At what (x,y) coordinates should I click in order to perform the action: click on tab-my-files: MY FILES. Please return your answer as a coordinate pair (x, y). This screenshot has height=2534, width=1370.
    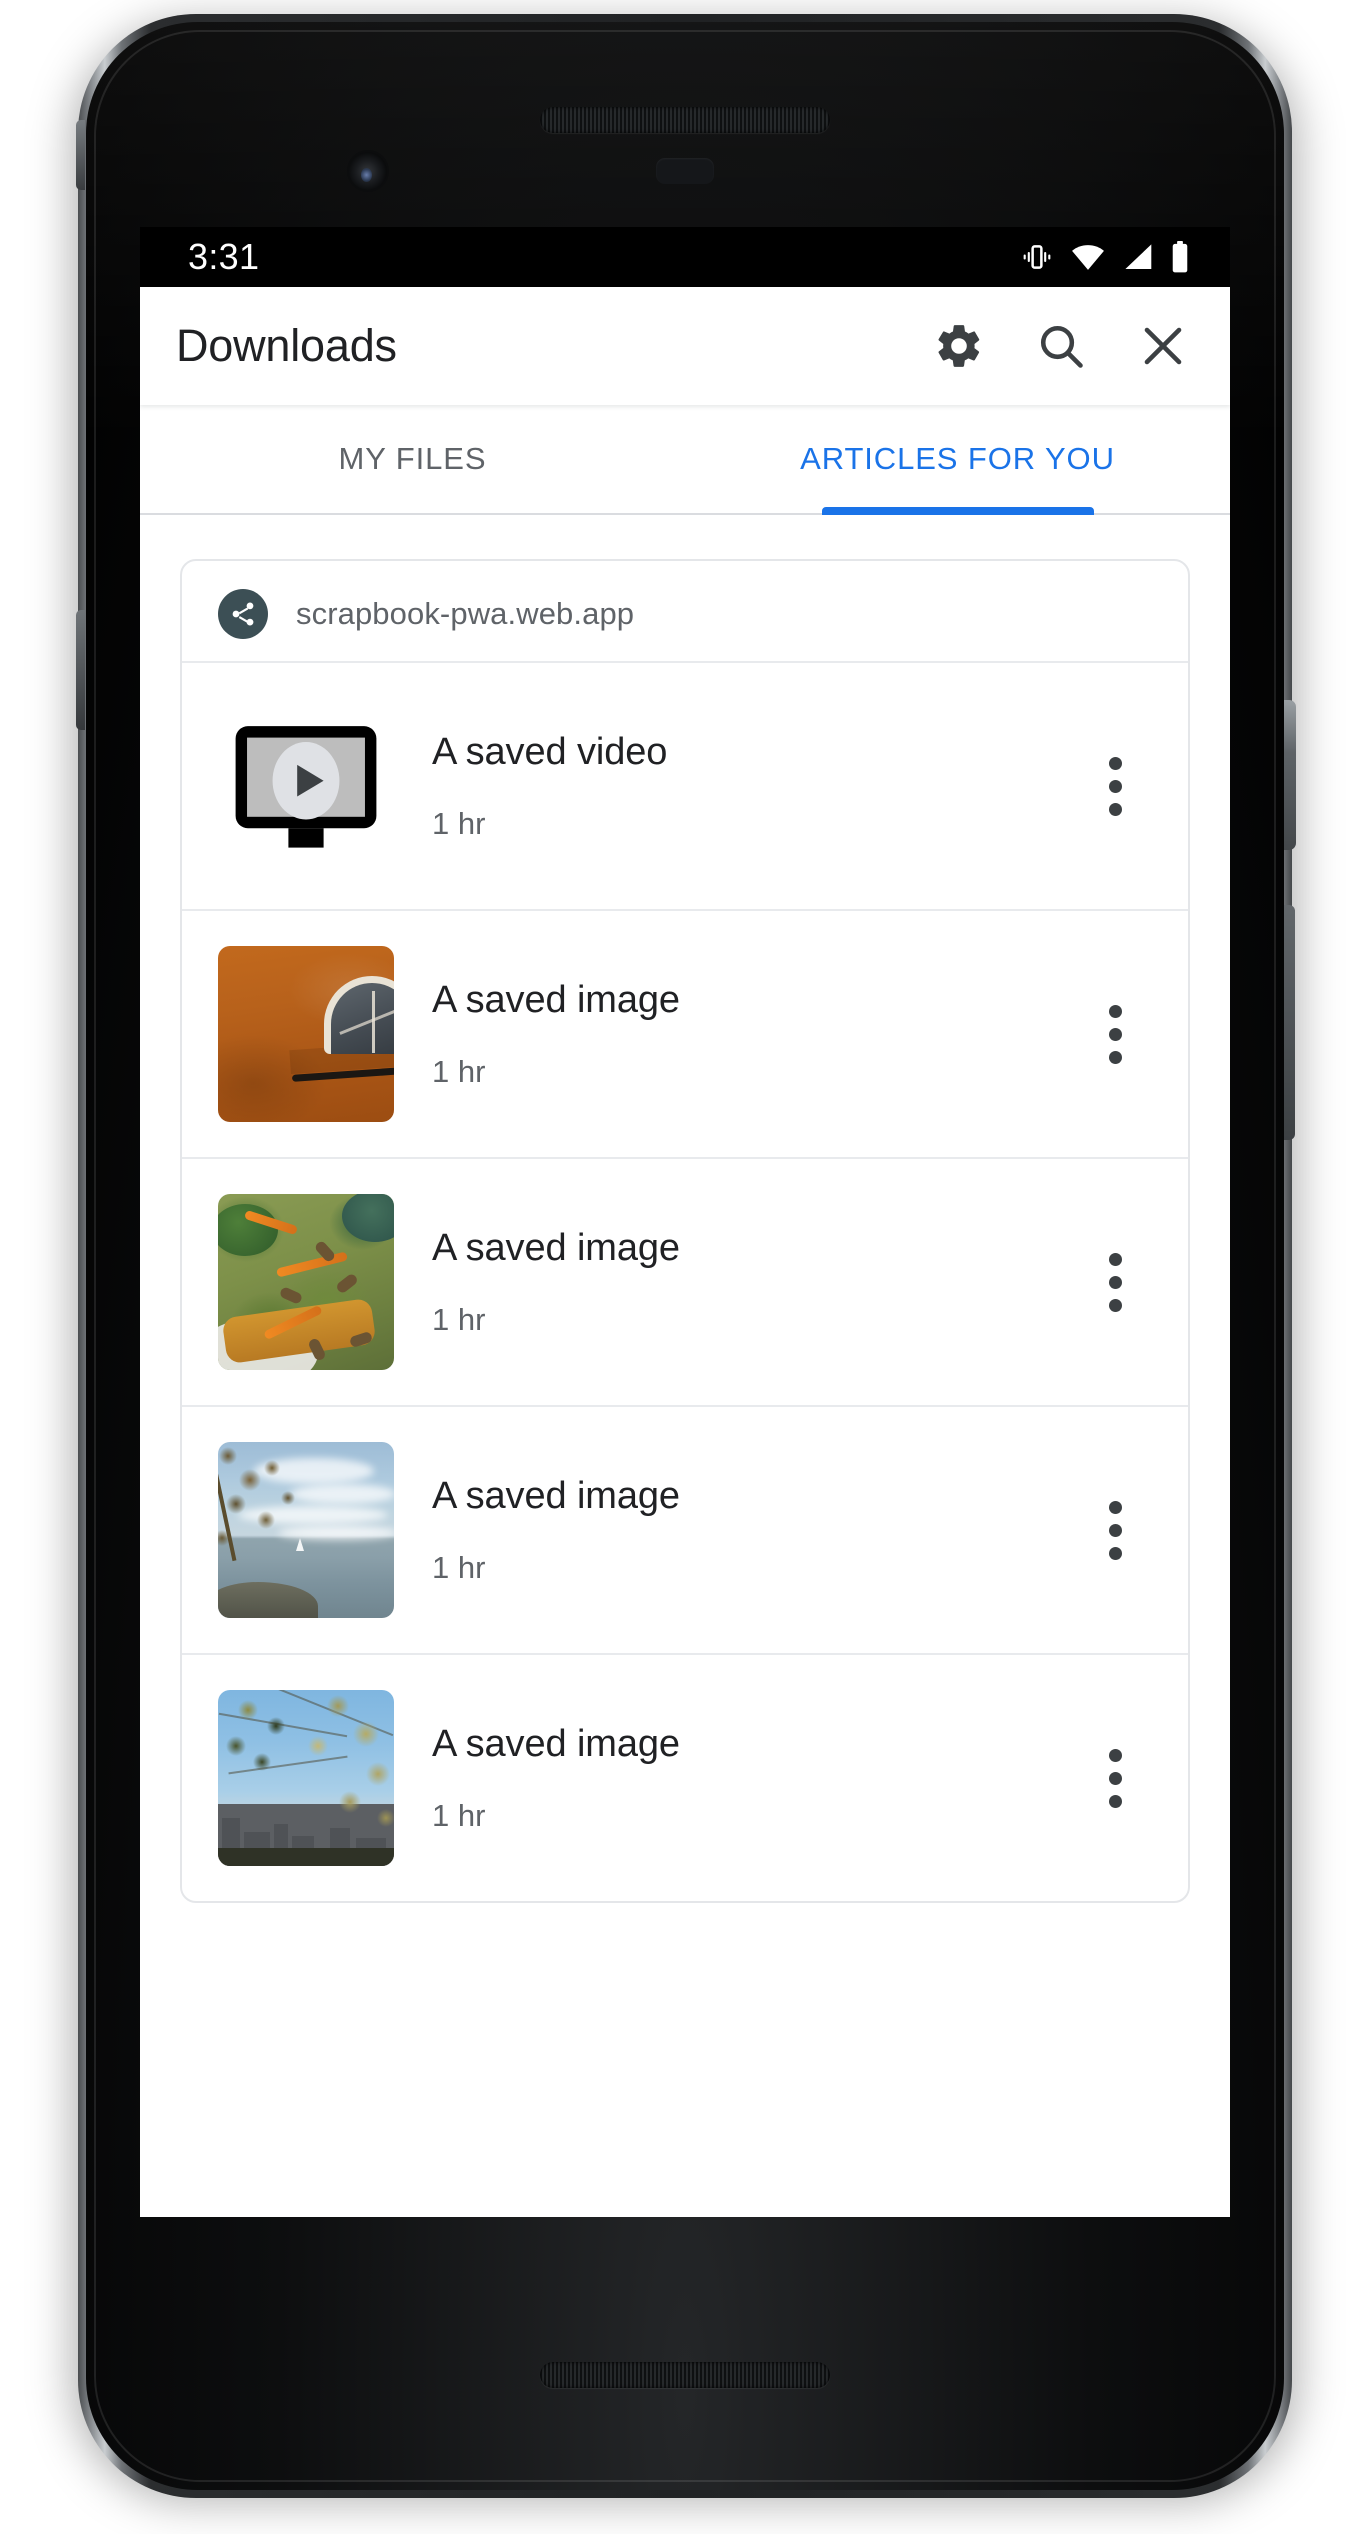
    Looking at the image, I should click on (412, 459).